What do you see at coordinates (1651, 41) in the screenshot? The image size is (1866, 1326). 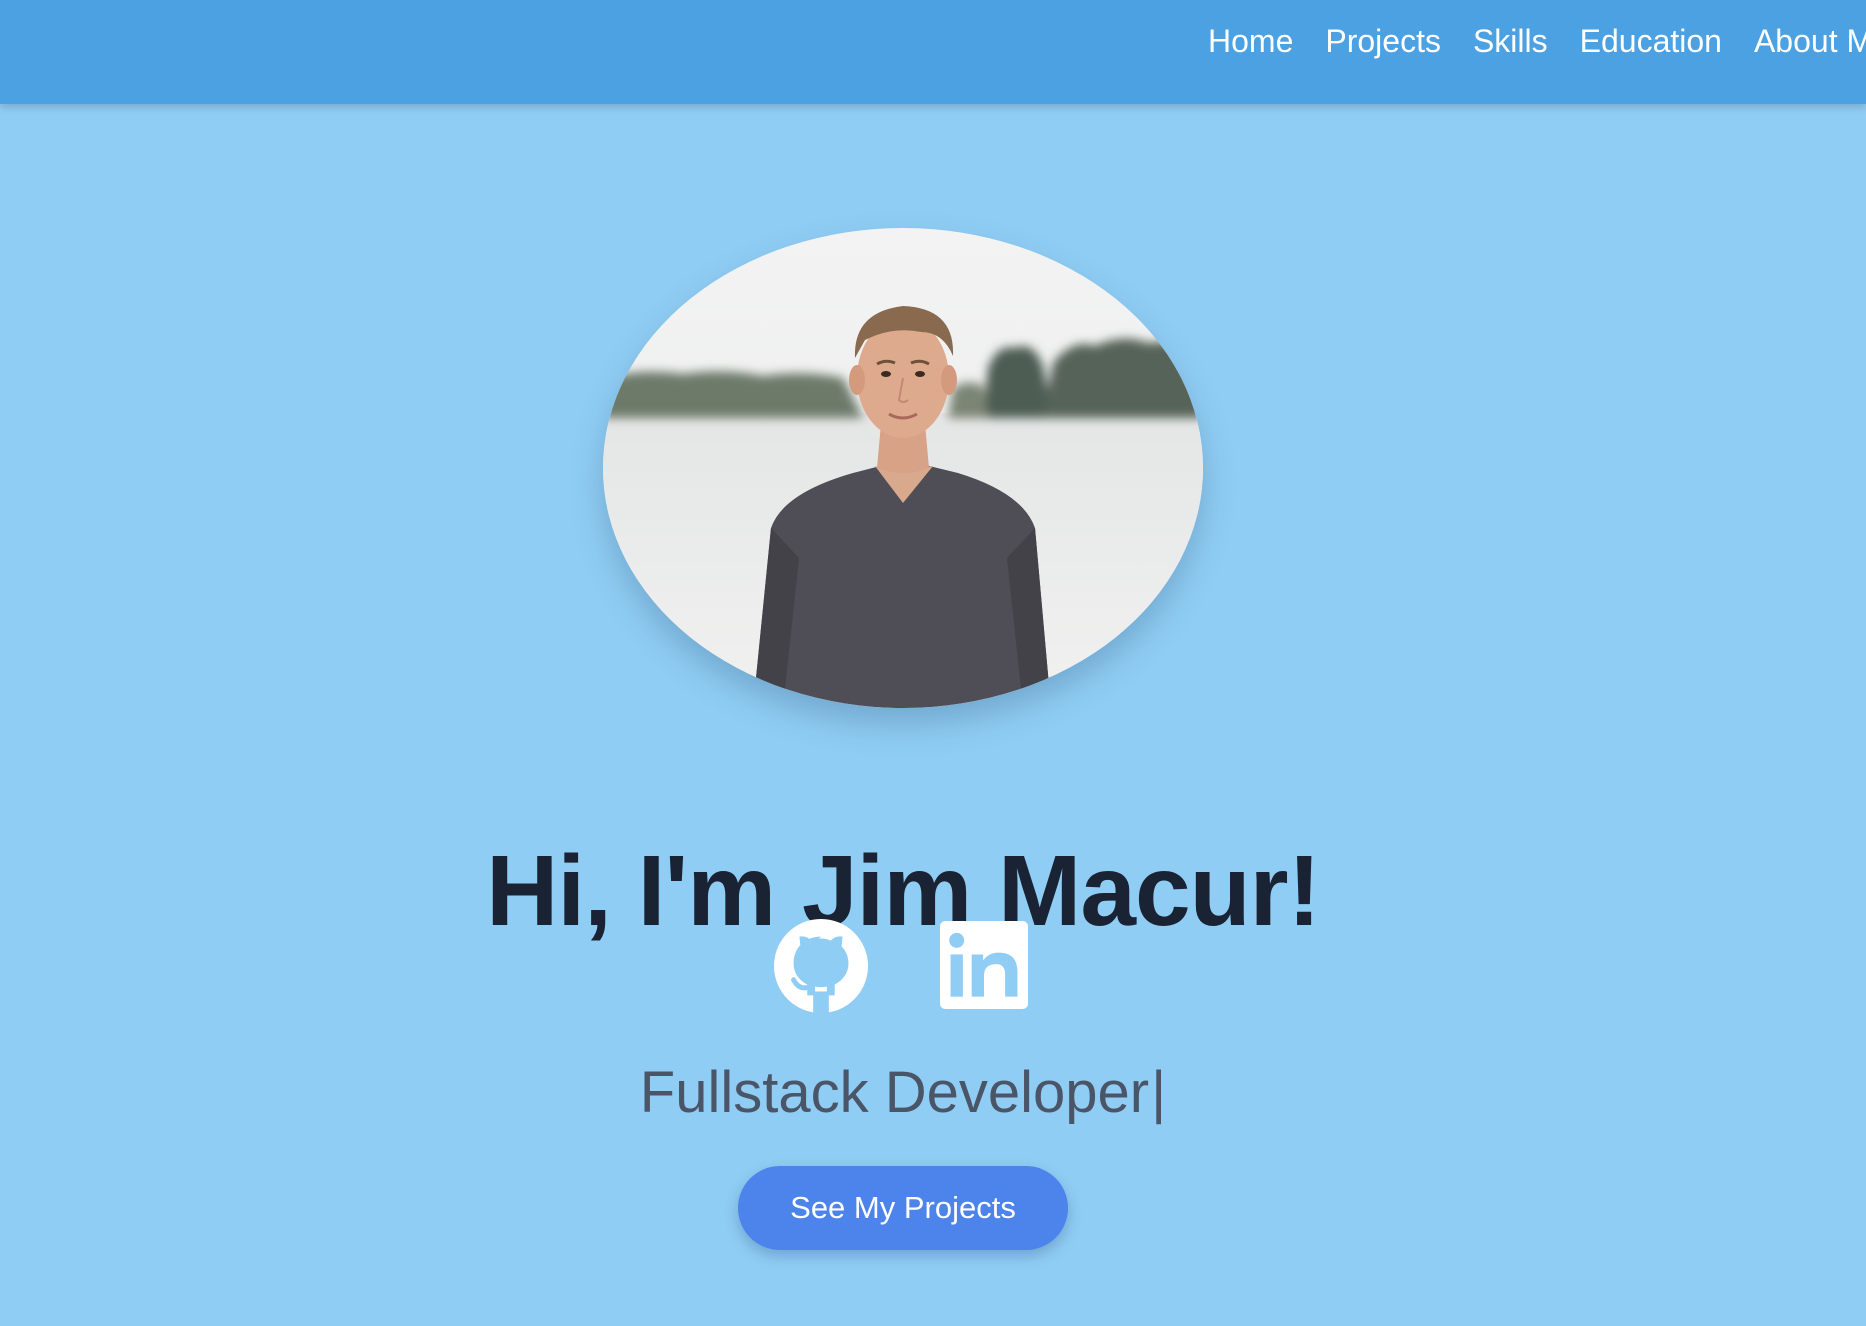 I see `nav-link-education: Education` at bounding box center [1651, 41].